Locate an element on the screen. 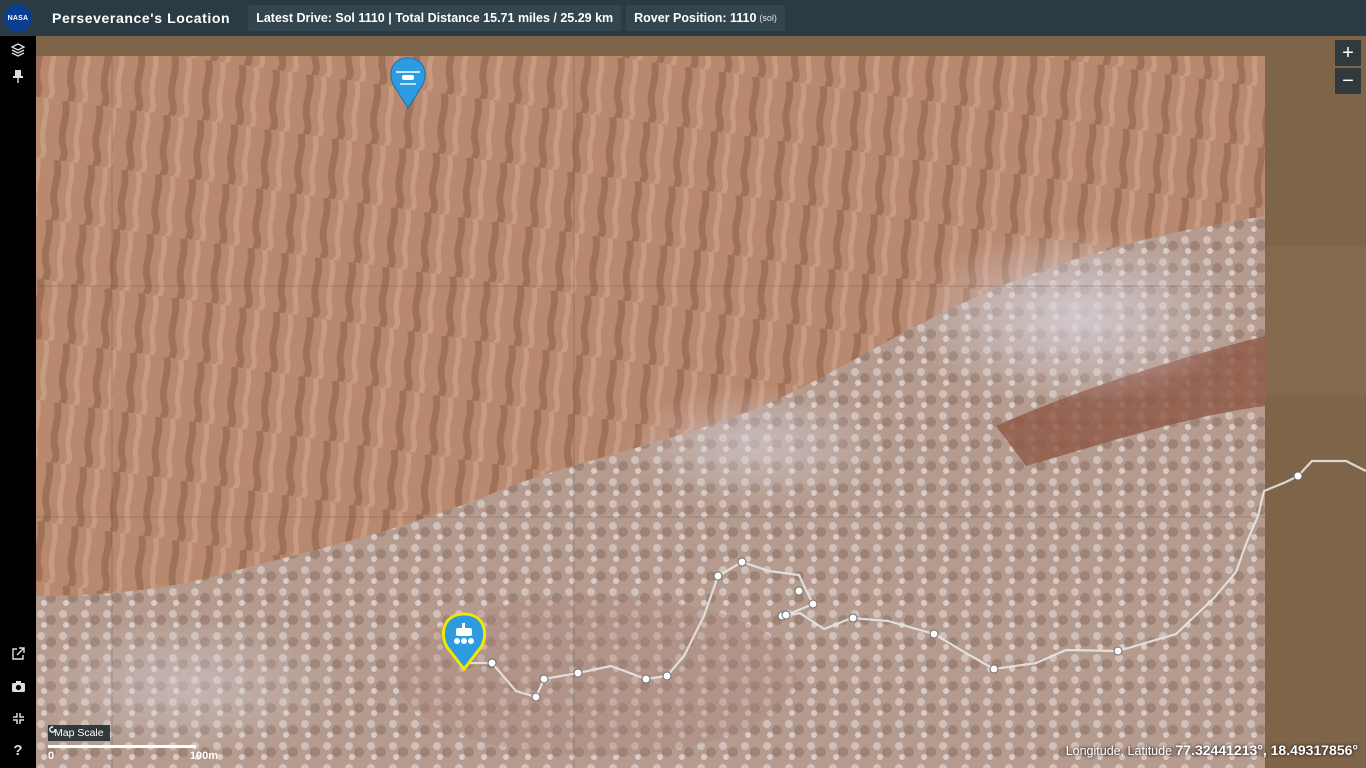 The image size is (1366, 768). camera-button is located at coordinates (18, 686).